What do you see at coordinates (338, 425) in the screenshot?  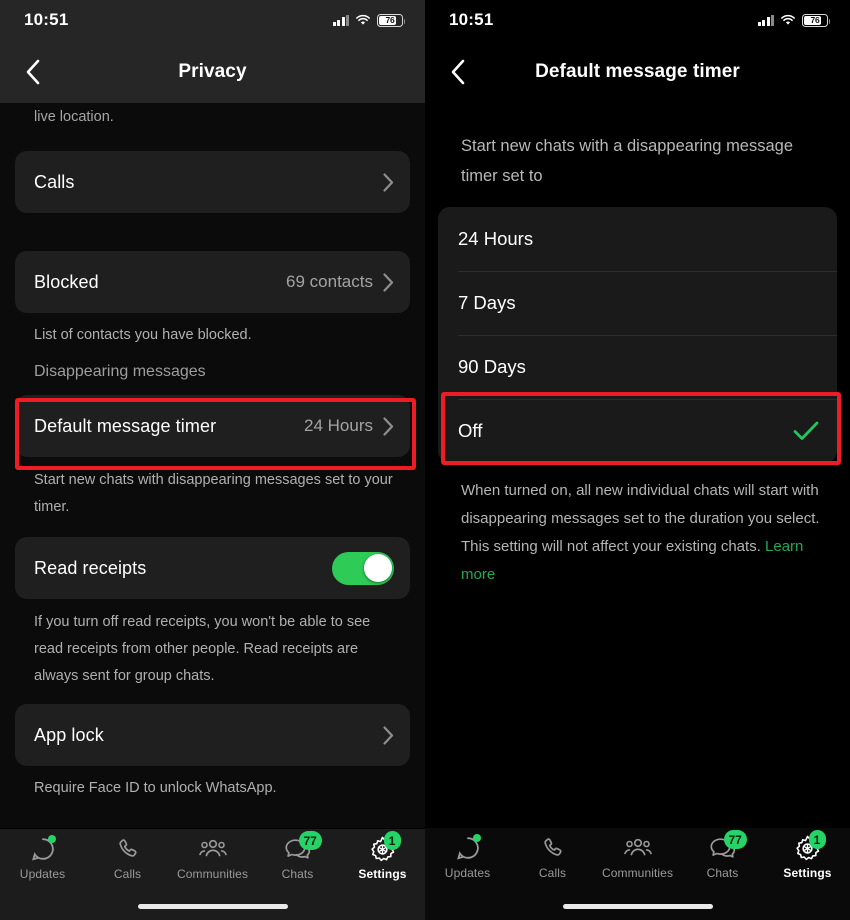 I see `row-value: 24 Hours` at bounding box center [338, 425].